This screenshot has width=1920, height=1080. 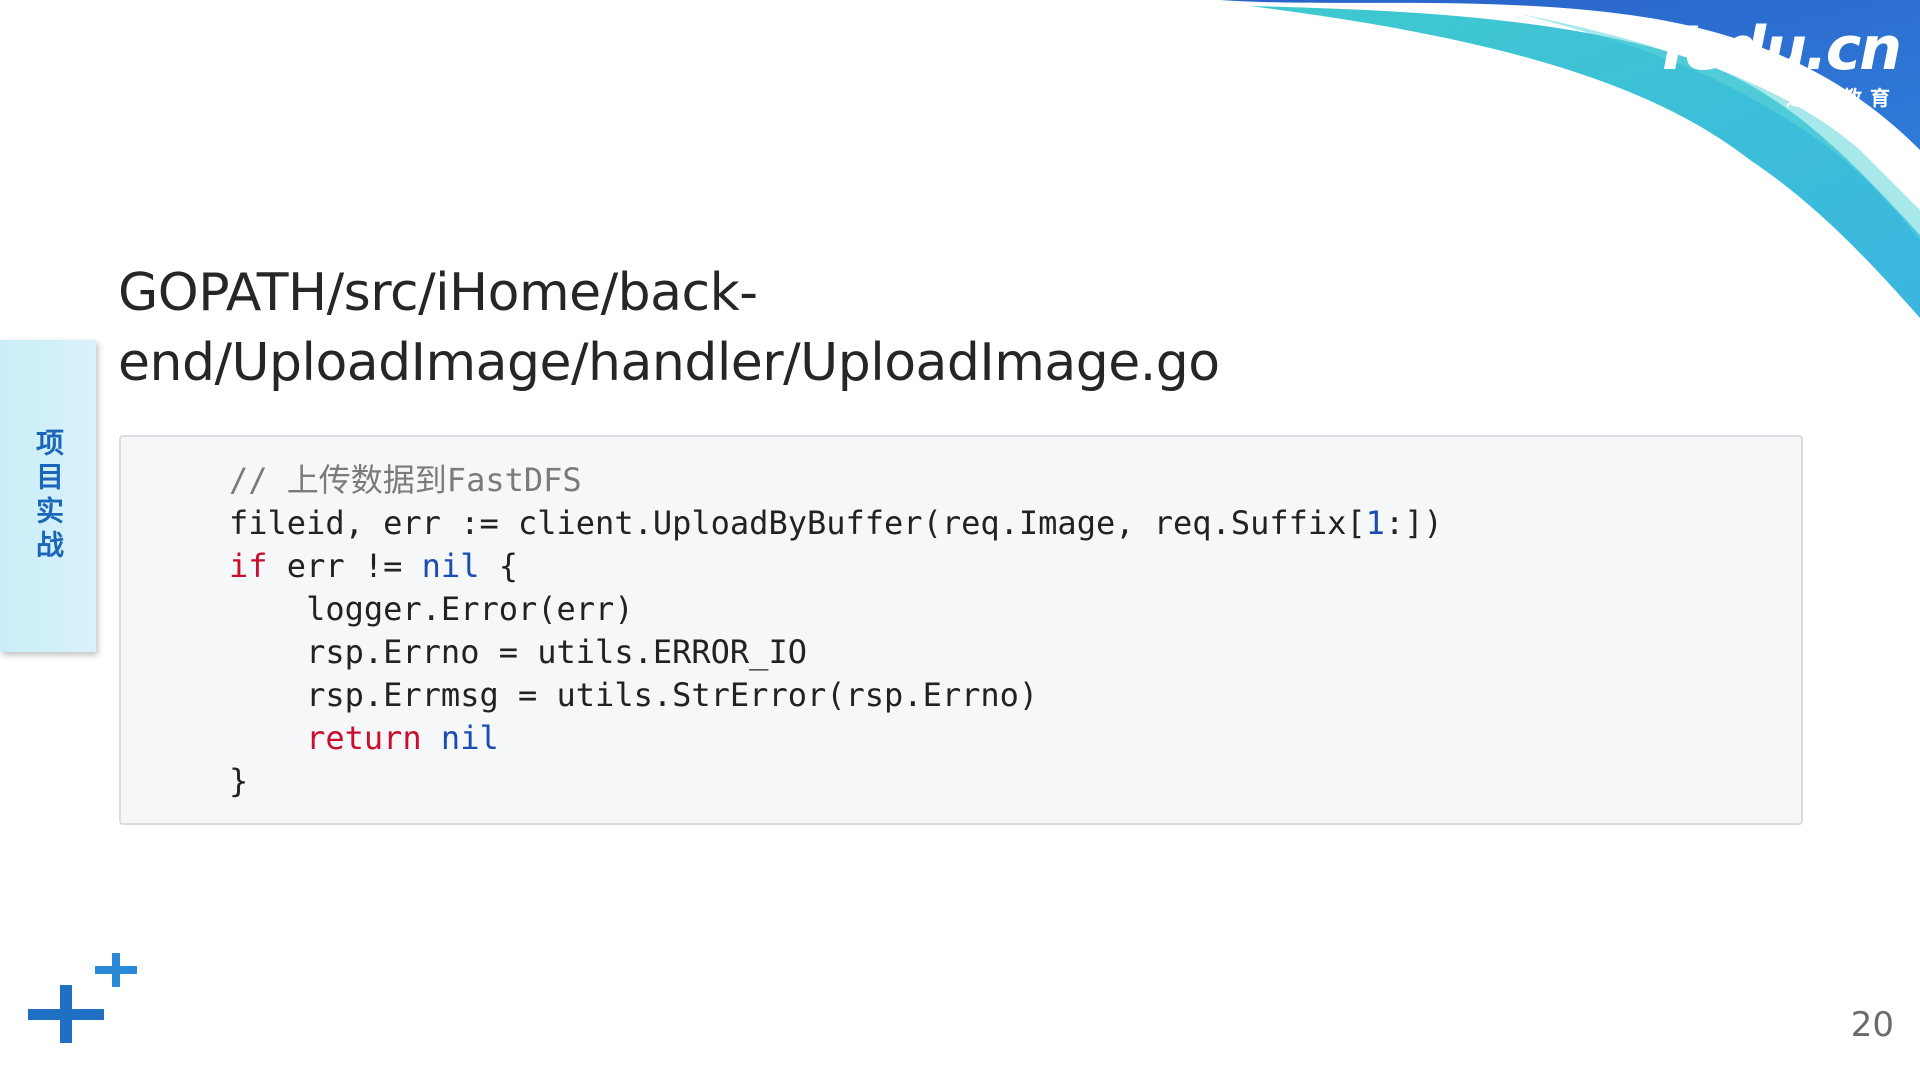 What do you see at coordinates (116, 970) in the screenshot?
I see `plus-small-icon` at bounding box center [116, 970].